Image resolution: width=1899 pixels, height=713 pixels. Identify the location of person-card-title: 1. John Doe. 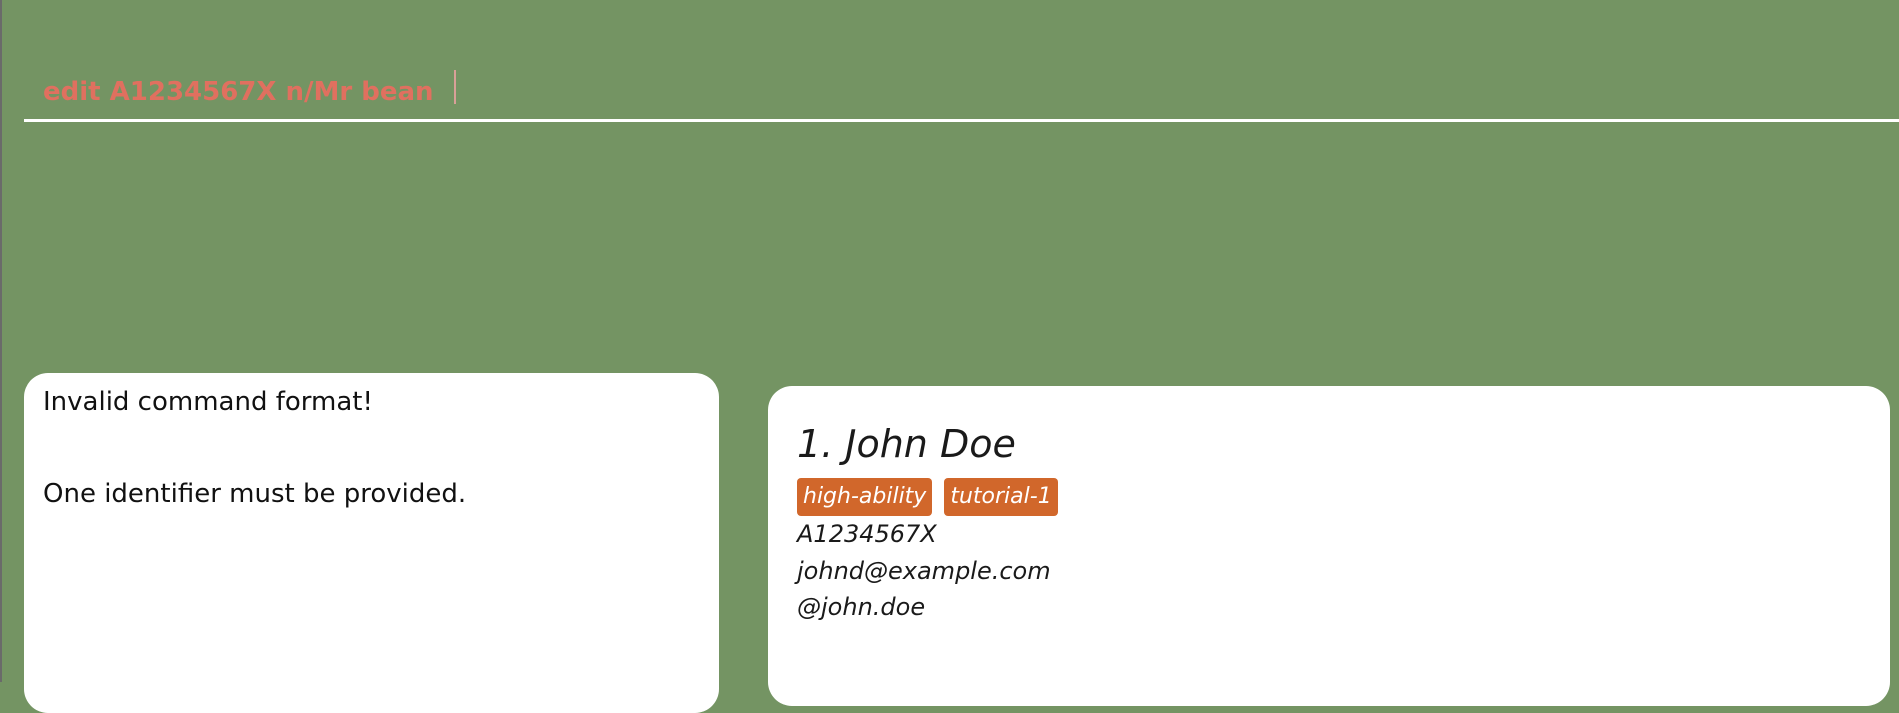
(906, 444).